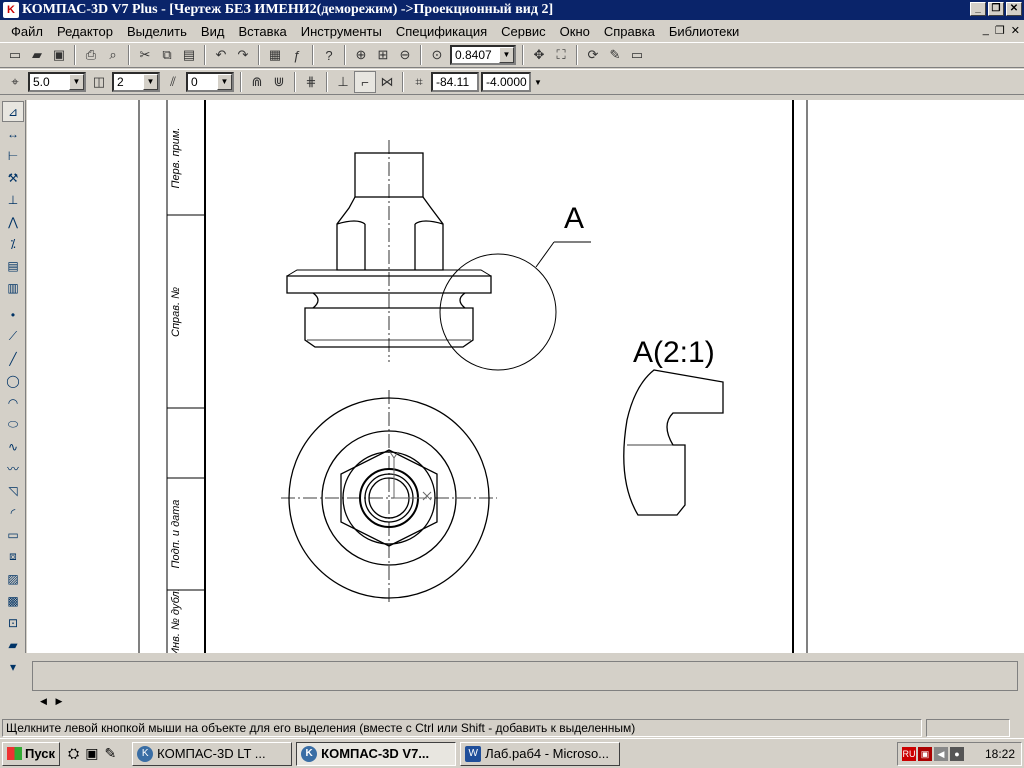  What do you see at coordinates (387, 82) in the screenshot?
I see `parametric-icon: ⋈` at bounding box center [387, 82].